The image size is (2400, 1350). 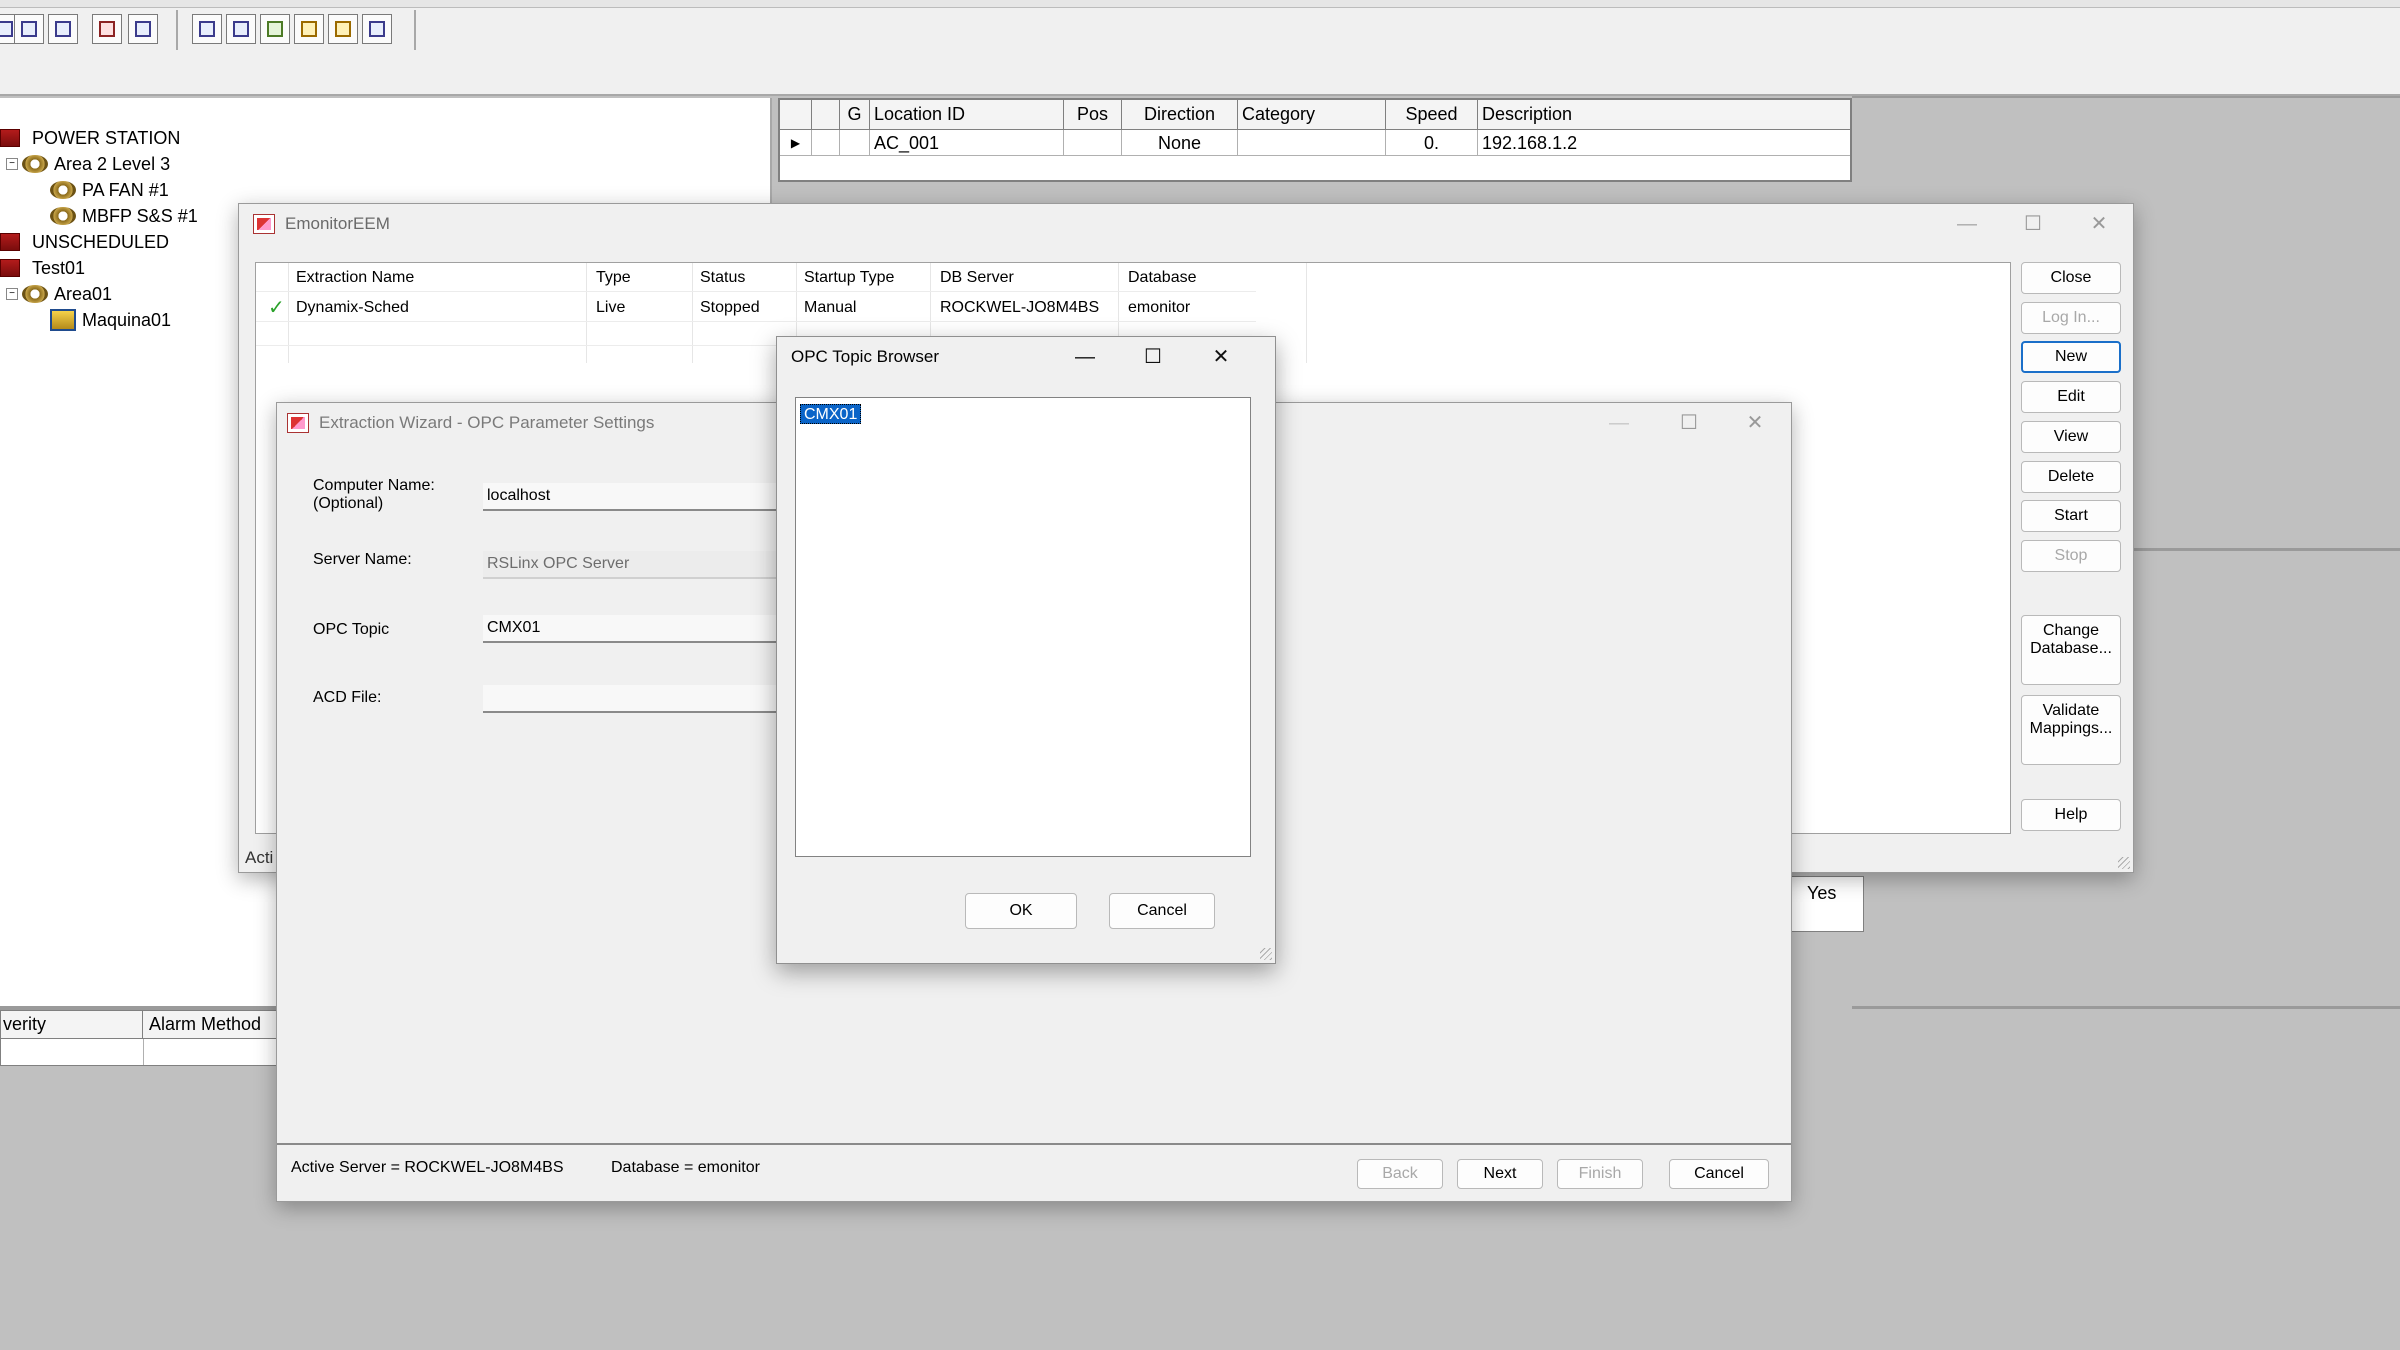 I want to click on tree-item-label: POWER STATION, so click(x=106, y=137).